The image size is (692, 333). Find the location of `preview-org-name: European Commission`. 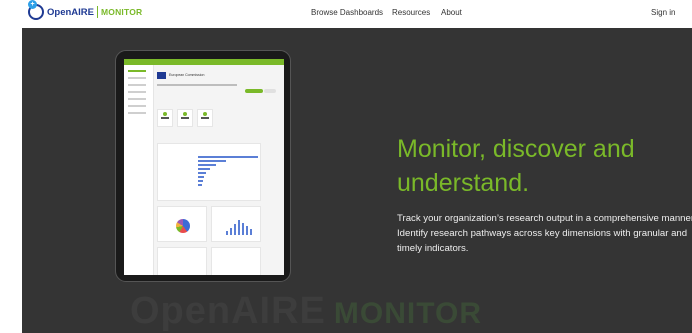

preview-org-name: European Commission is located at coordinates (187, 75).